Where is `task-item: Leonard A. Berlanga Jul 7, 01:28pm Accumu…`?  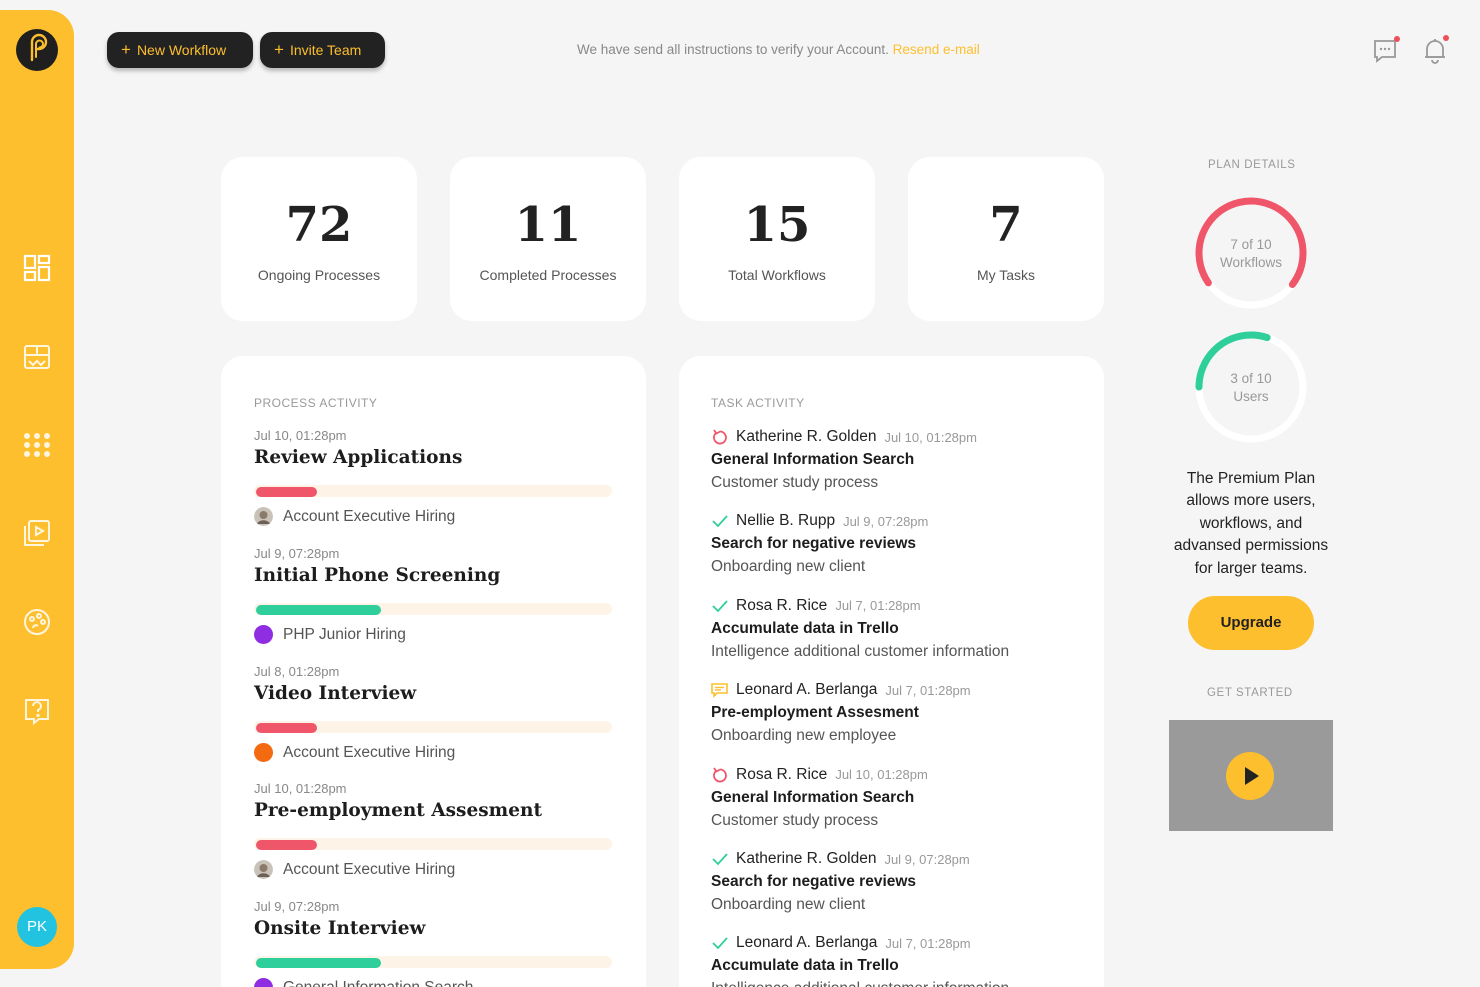
task-item: Leonard A. Berlanga Jul 7, 01:28pm Accumu… is located at coordinates (881, 960).